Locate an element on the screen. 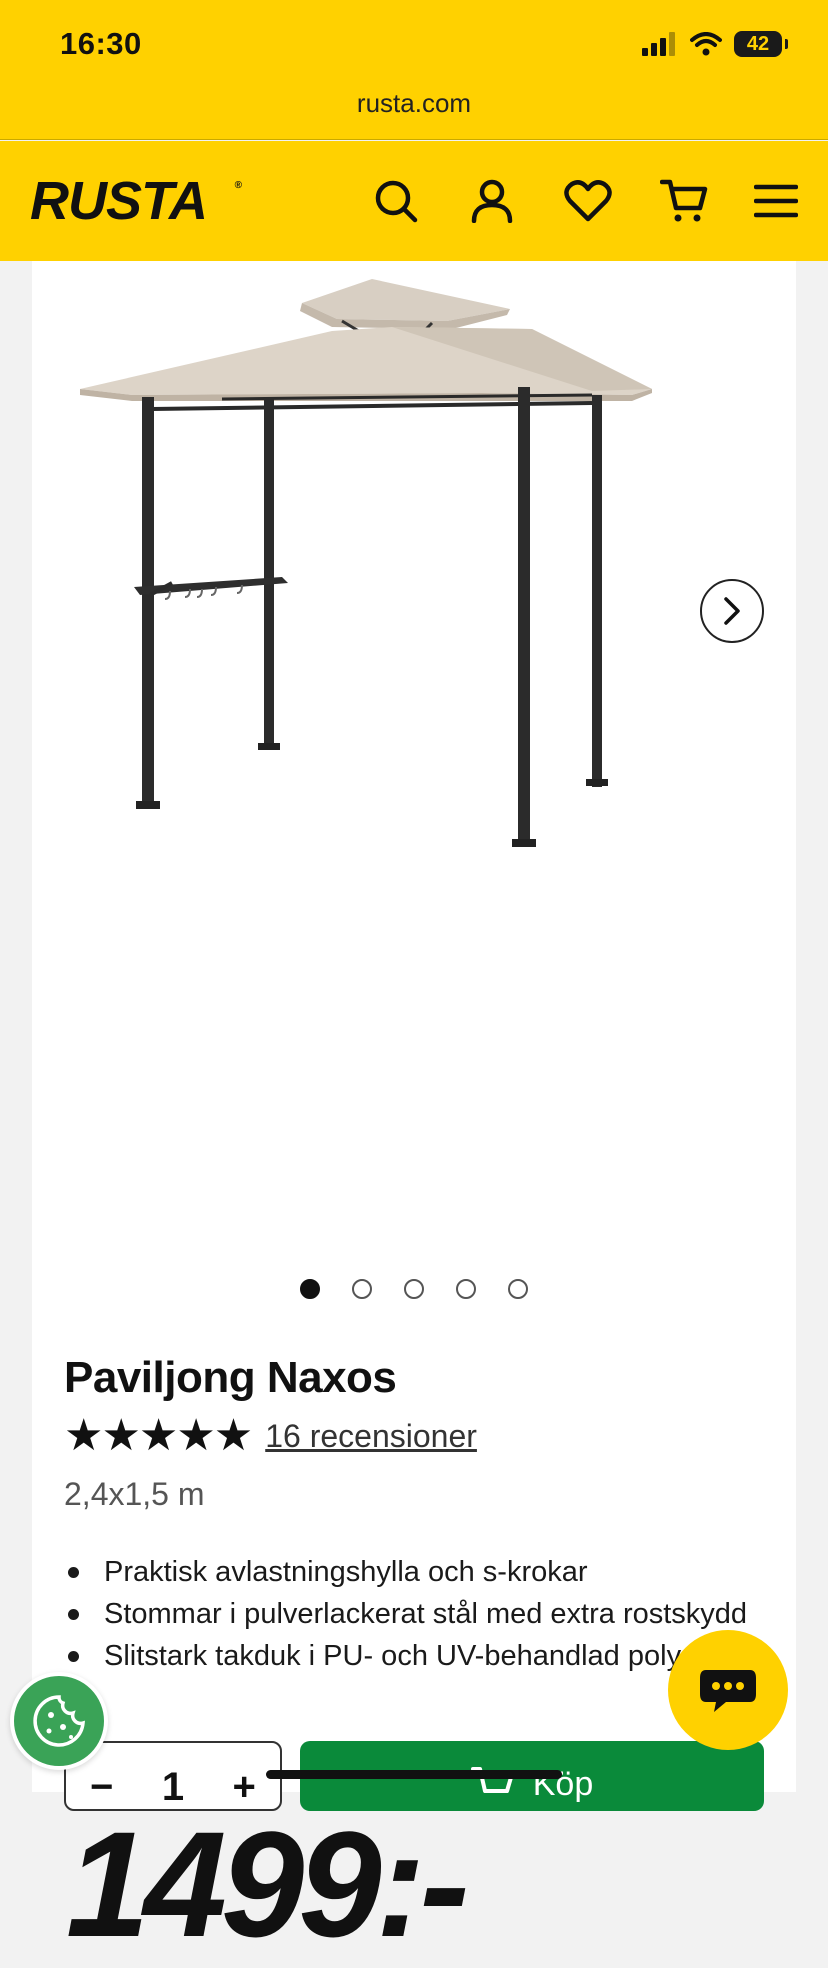  chevron-right-icon is located at coordinates (732, 611).